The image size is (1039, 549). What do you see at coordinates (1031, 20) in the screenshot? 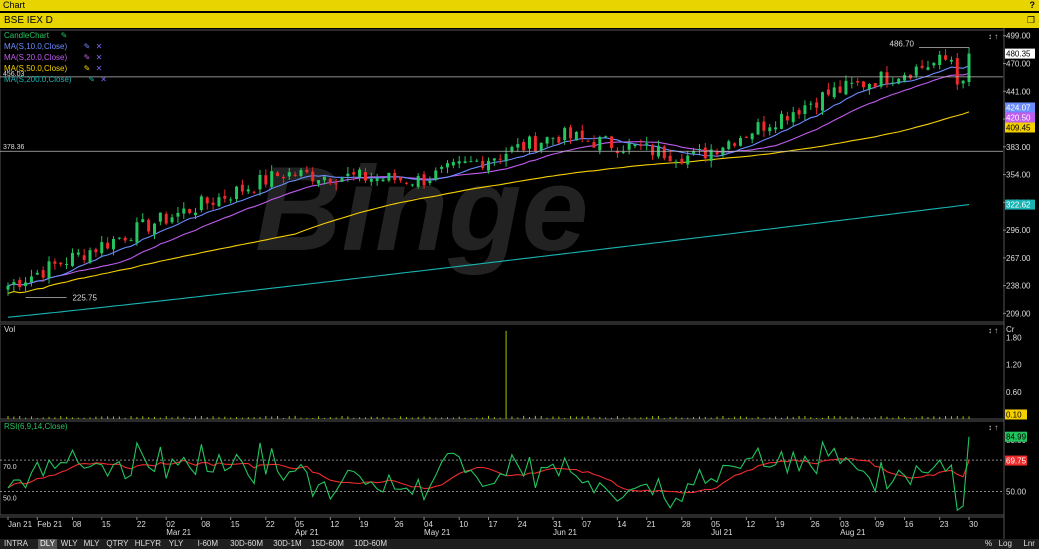
I see `restore-icon: ❐` at bounding box center [1031, 20].